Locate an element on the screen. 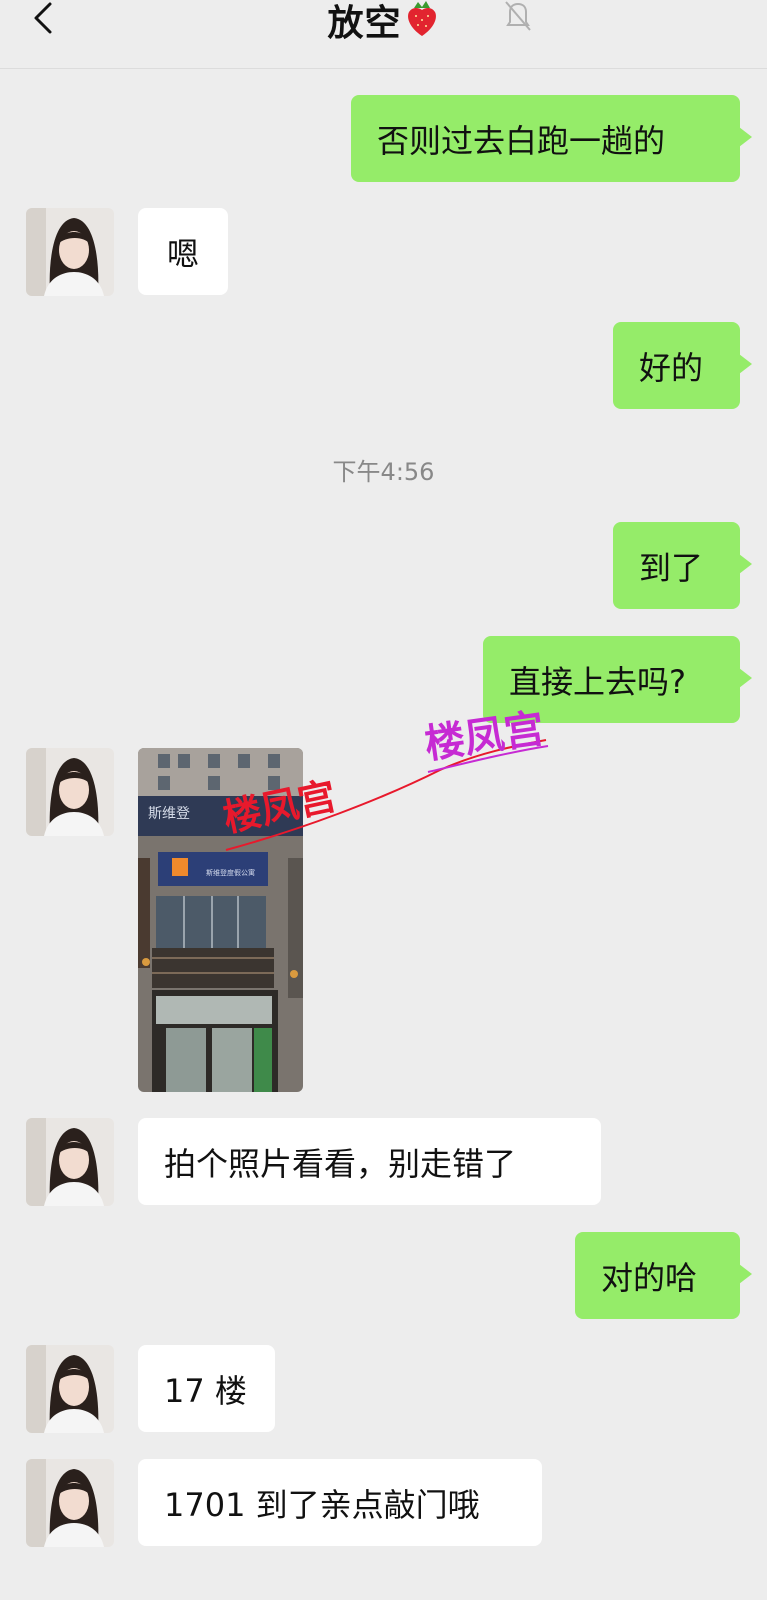 The height and width of the screenshot is (1600, 767). message-bubble-sent: 好的 is located at coordinates (682, 365).